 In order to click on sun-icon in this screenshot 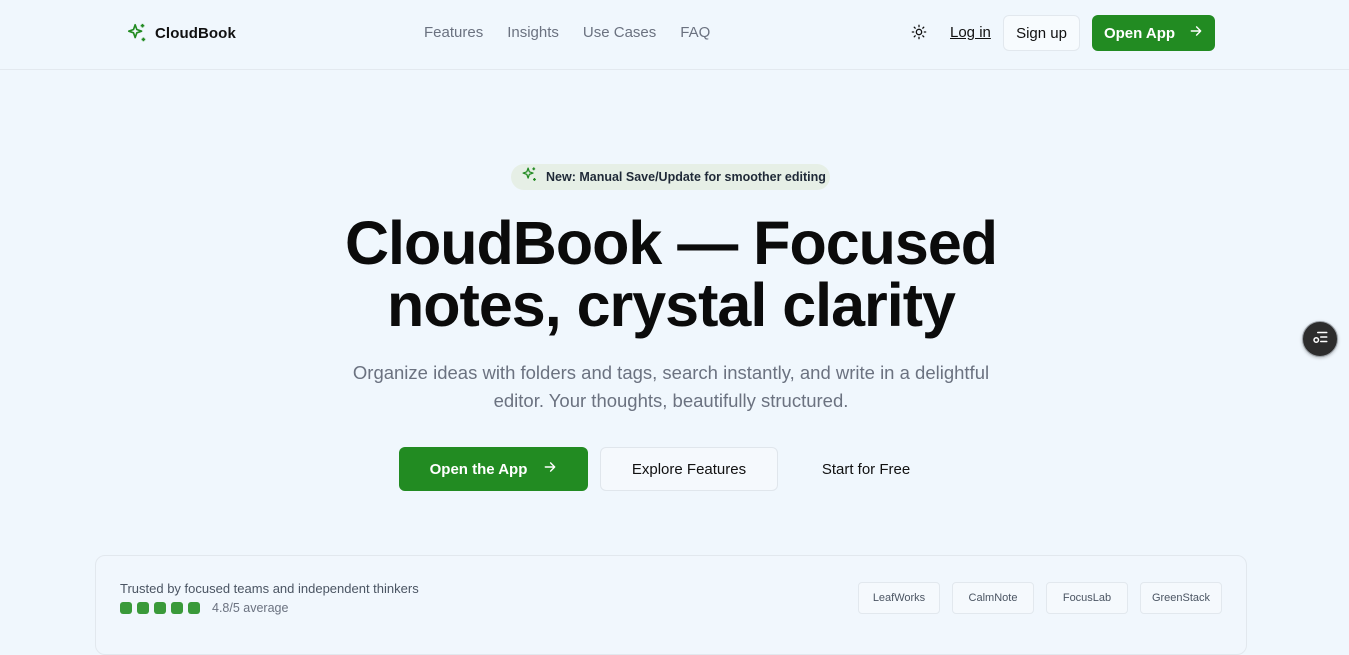, I will do `click(919, 34)`.